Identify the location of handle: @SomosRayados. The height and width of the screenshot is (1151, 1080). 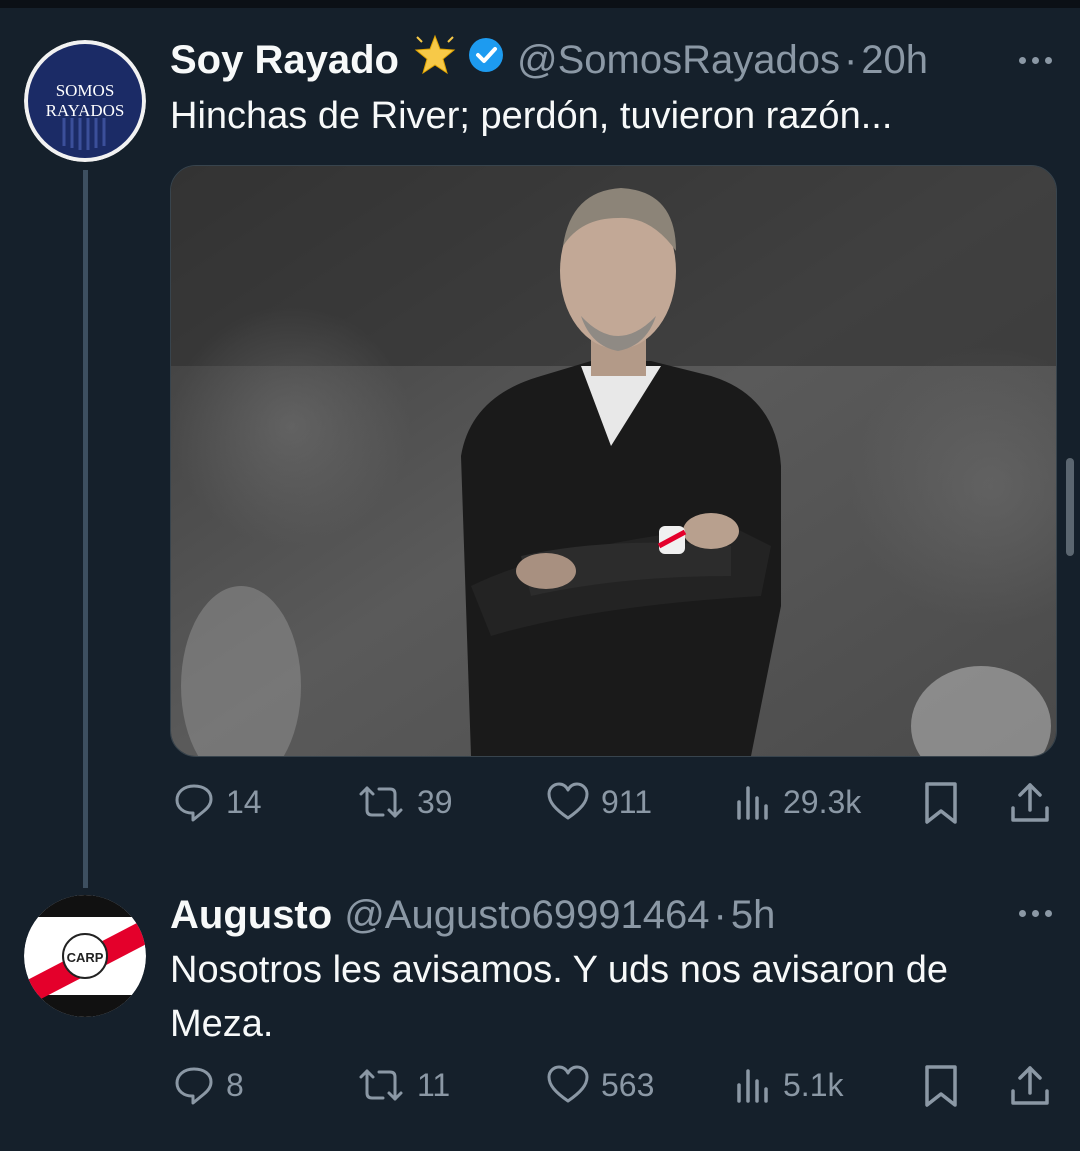
(678, 60).